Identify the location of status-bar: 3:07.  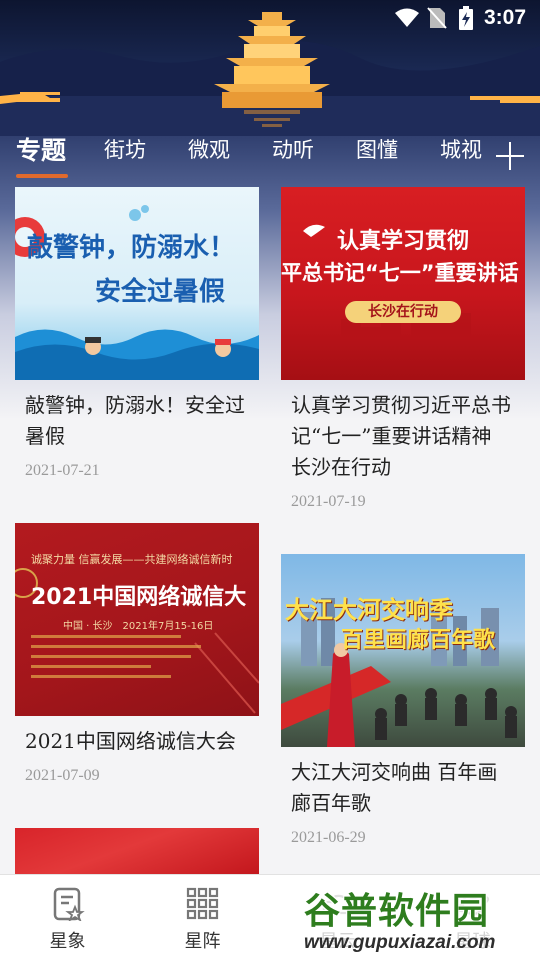
(270, 18).